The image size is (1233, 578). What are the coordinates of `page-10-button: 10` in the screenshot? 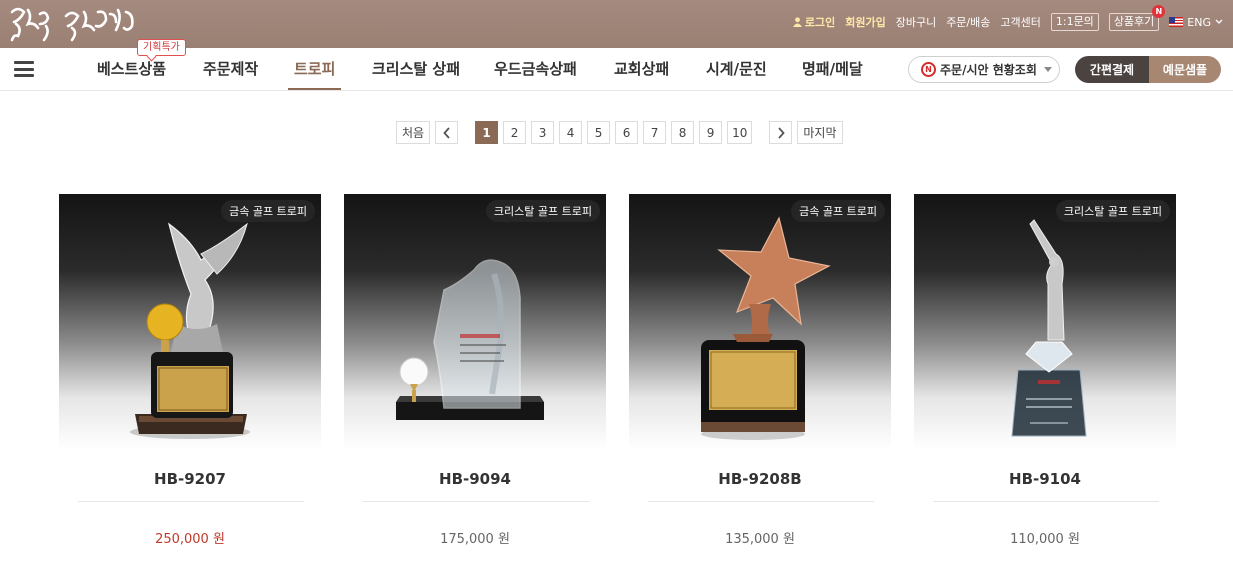 It's located at (740, 132).